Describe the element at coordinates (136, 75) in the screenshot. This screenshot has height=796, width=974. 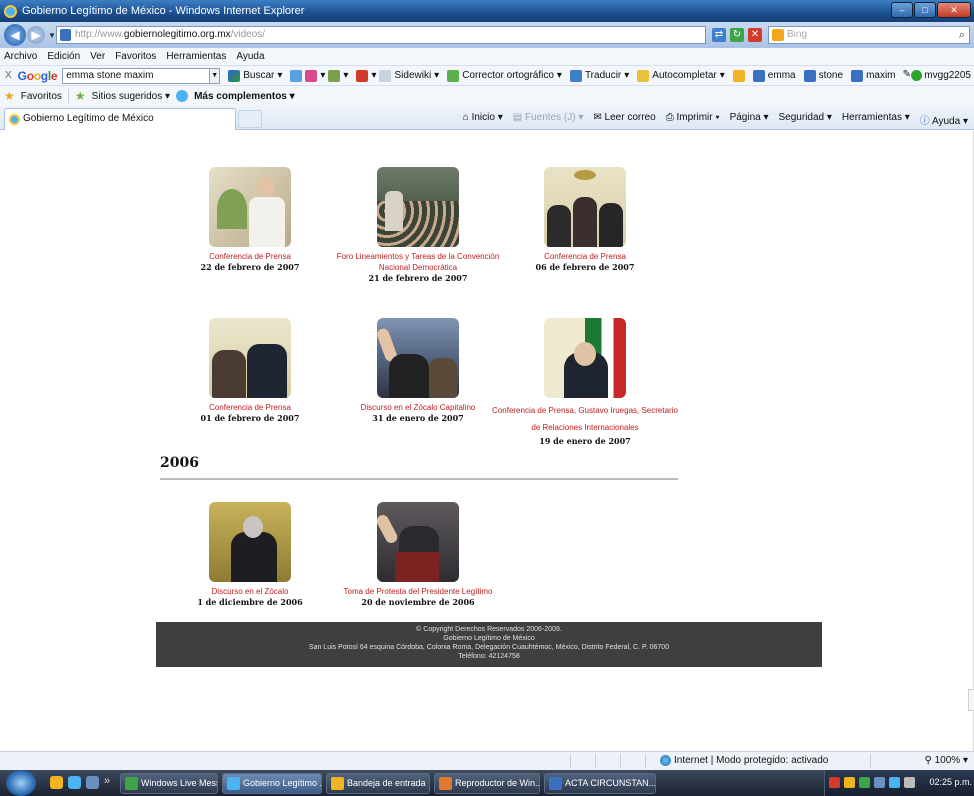
I see `google-search-input: emma stone maxim` at that location.